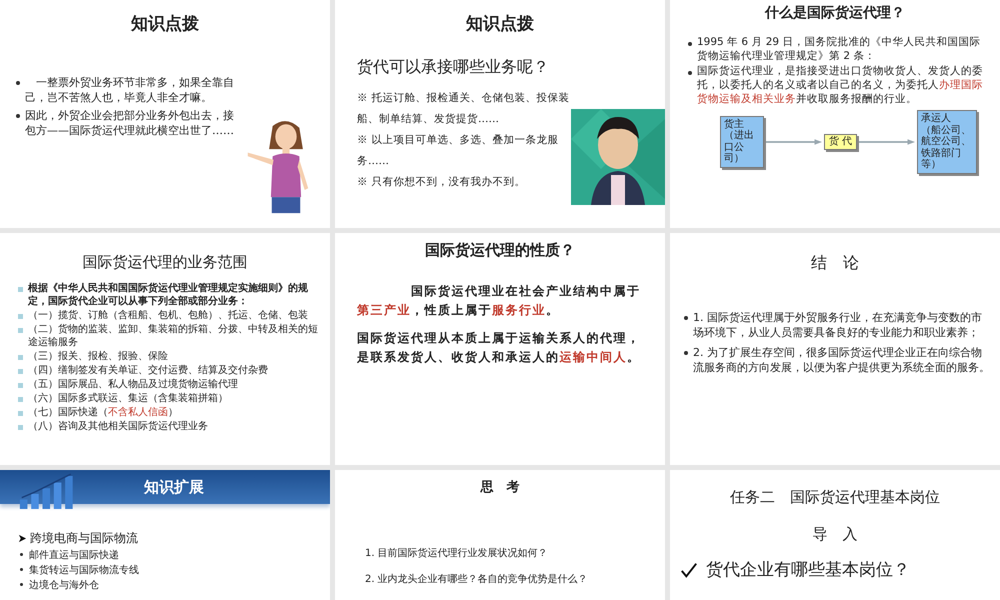  I want to click on slide-thumbnail: 知识扩展 跨境电商与国际物流 邮件直运与国际快递 集货转运与国际物流专线 边境仓与海外仓, so click(165, 535).